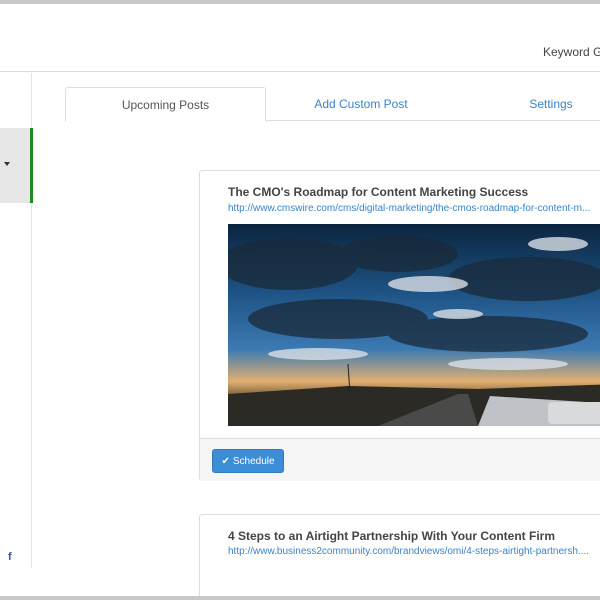  Describe the element at coordinates (300, 598) in the screenshot. I see `window-frame-bottom` at that location.